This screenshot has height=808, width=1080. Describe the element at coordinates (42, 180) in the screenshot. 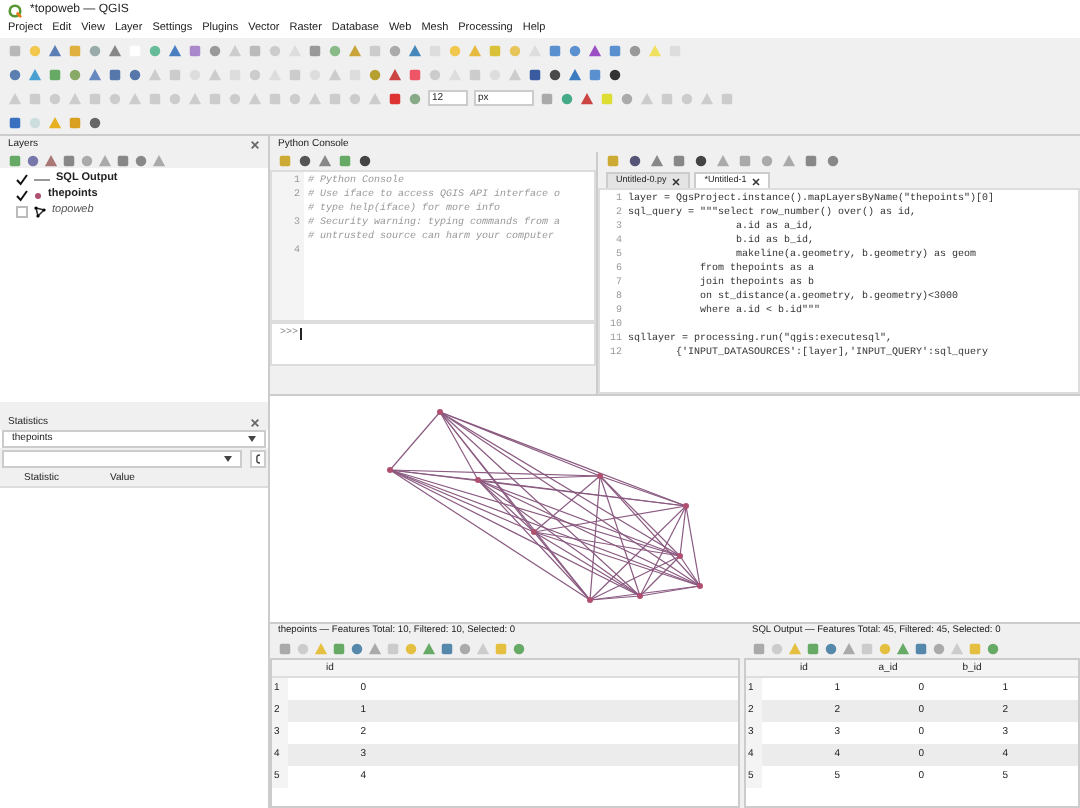

I see `line-symbol-icon` at that location.